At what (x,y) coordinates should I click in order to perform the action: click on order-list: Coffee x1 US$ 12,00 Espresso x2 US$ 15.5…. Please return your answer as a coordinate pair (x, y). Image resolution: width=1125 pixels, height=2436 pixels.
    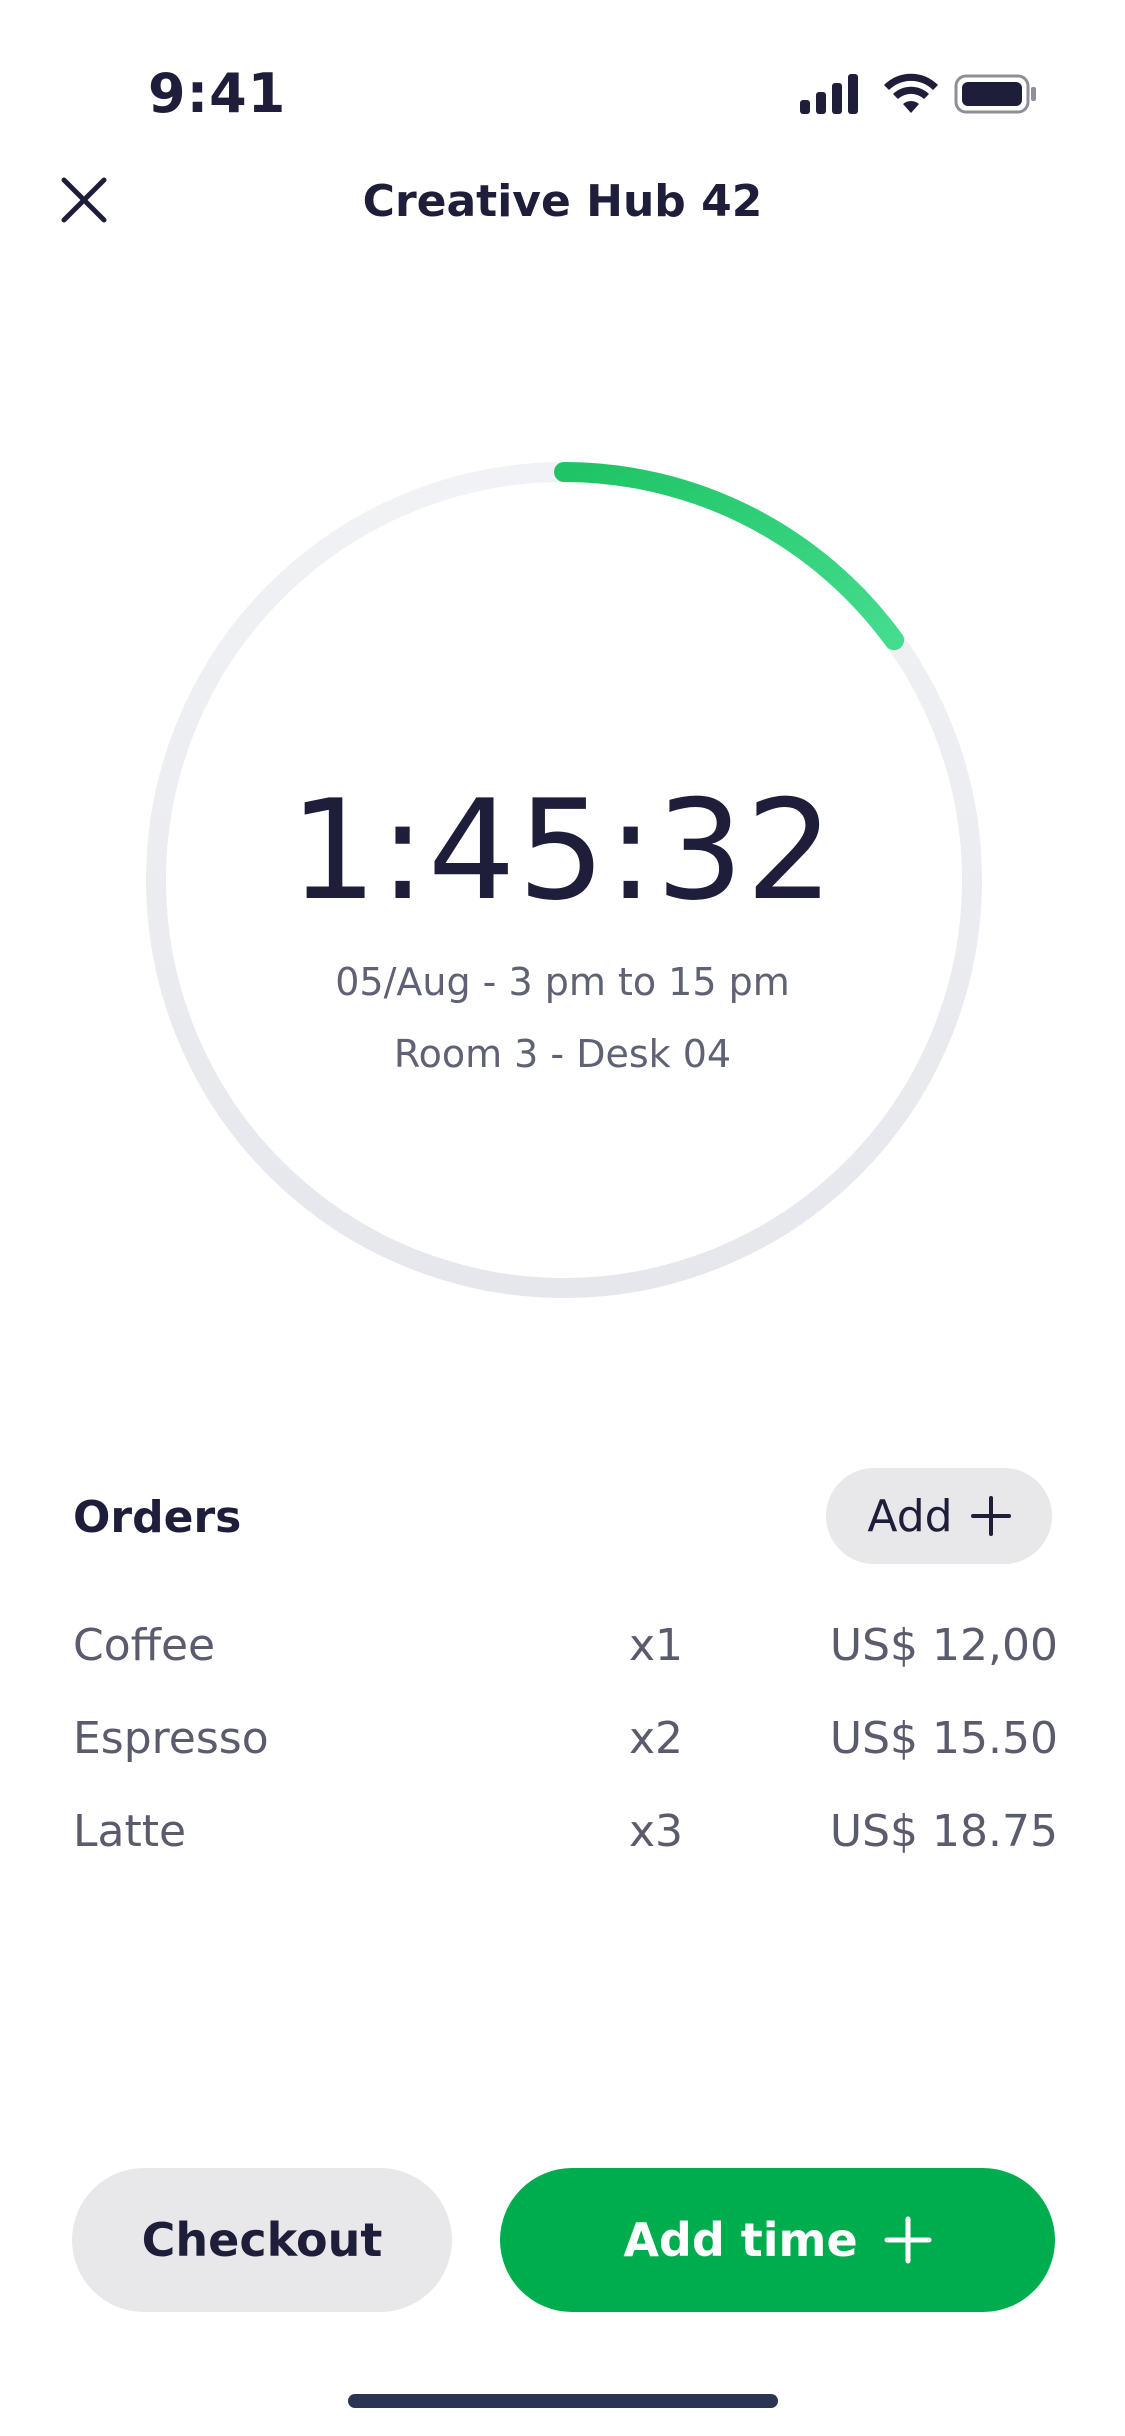
    Looking at the image, I should click on (565, 1759).